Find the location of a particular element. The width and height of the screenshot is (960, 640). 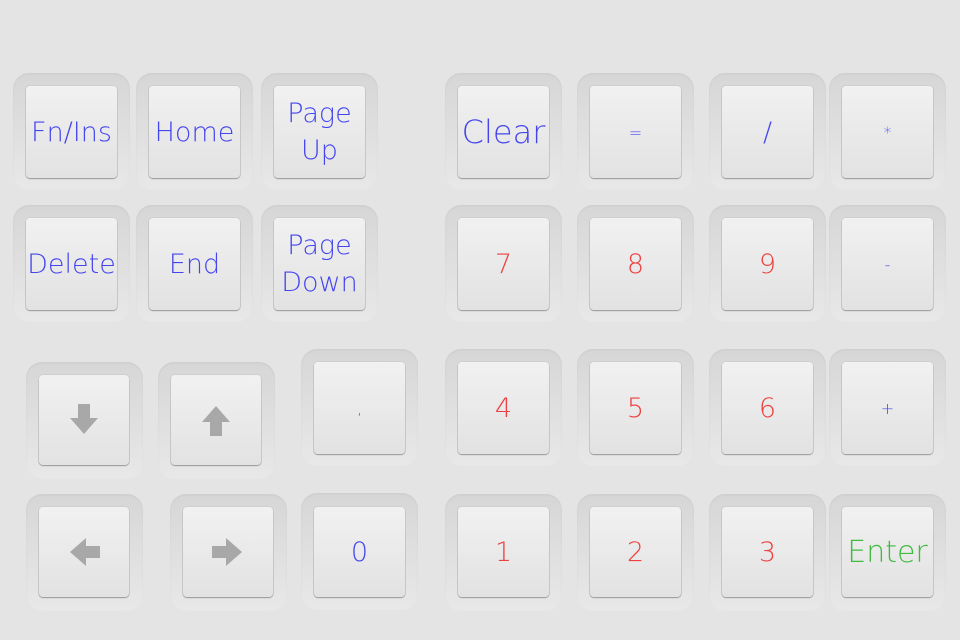

key-label: 5 is located at coordinates (635, 408).